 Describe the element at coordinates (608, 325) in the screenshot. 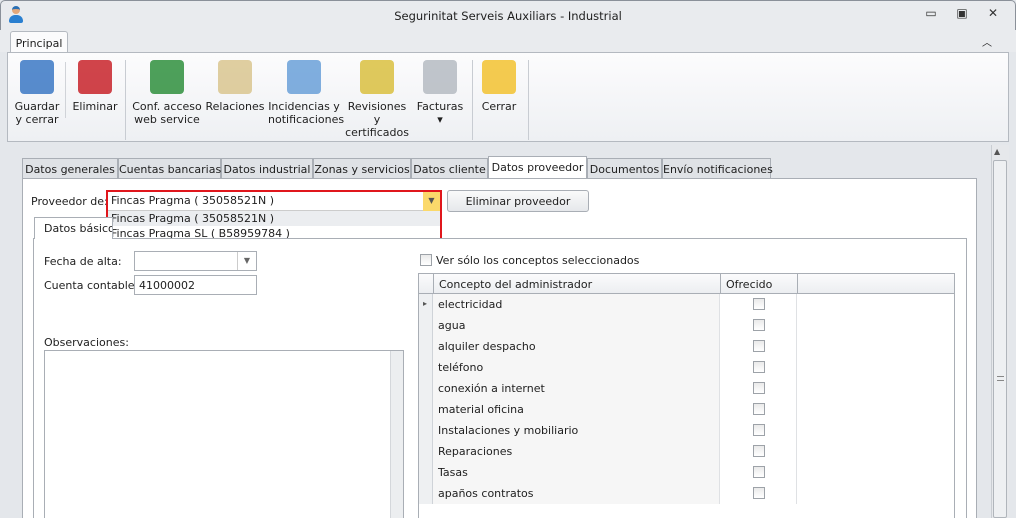

I see `table-row: agua` at that location.